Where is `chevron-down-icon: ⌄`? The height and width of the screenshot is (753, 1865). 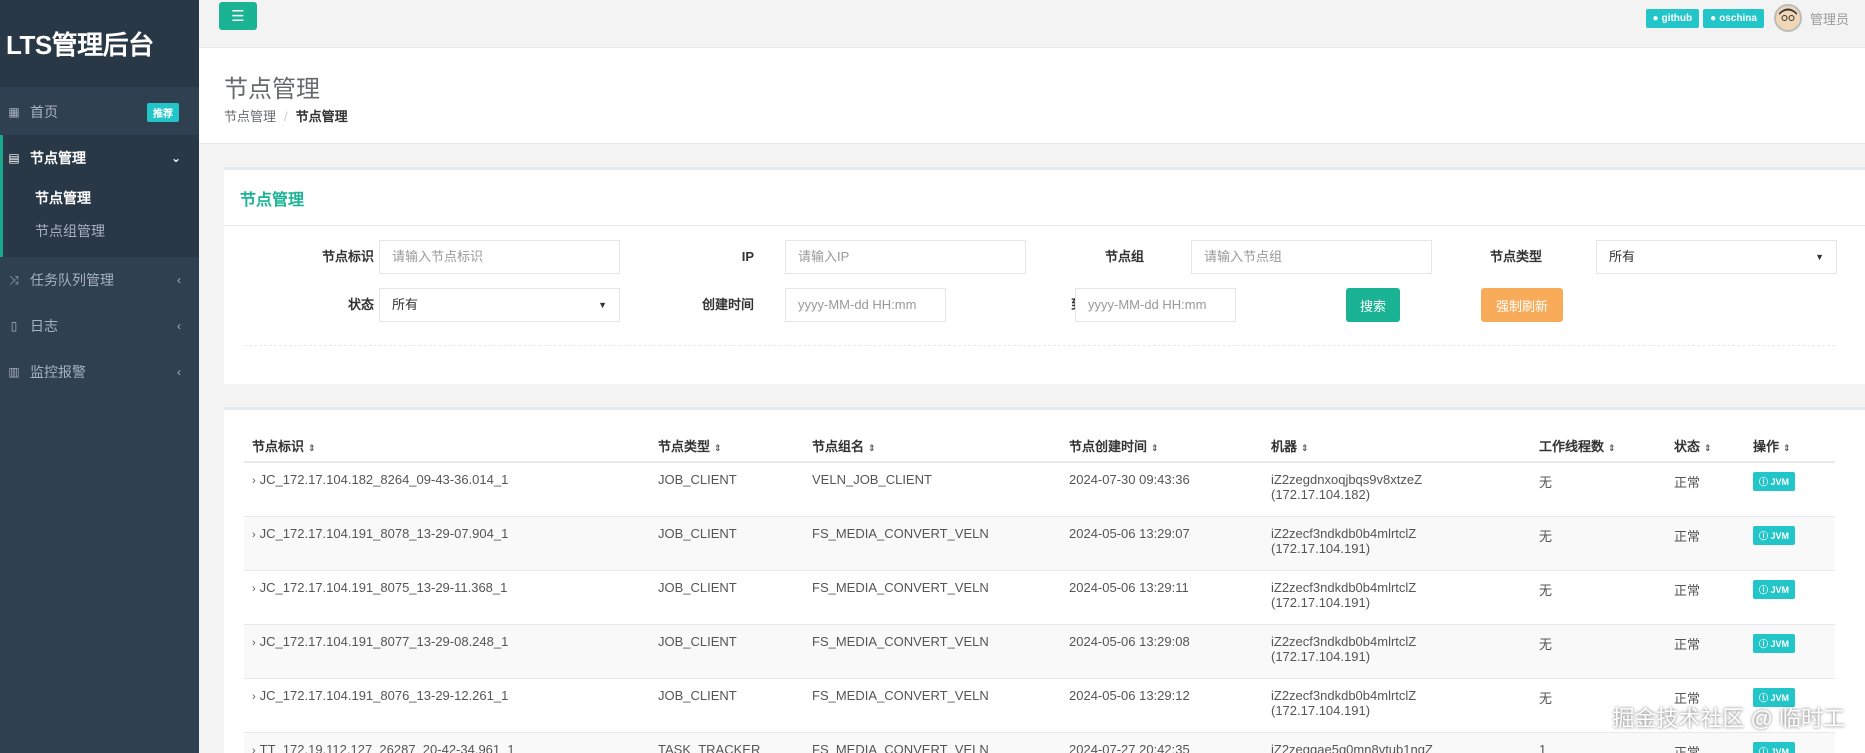
chevron-down-icon: ⌄ is located at coordinates (175, 158).